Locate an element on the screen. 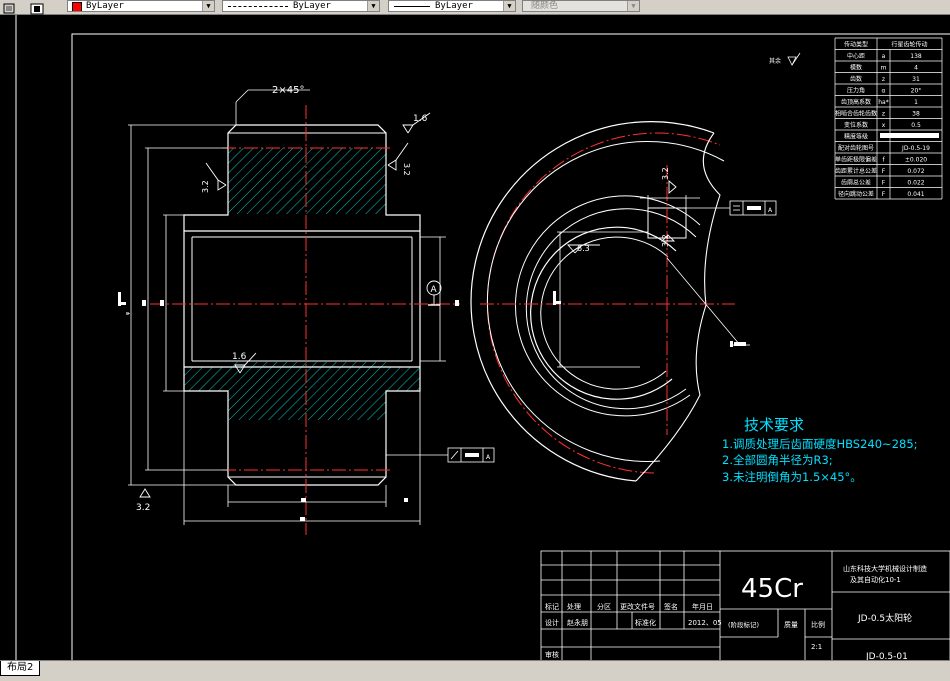  param-row-label: 齿顶高系数 is located at coordinates (856, 102).